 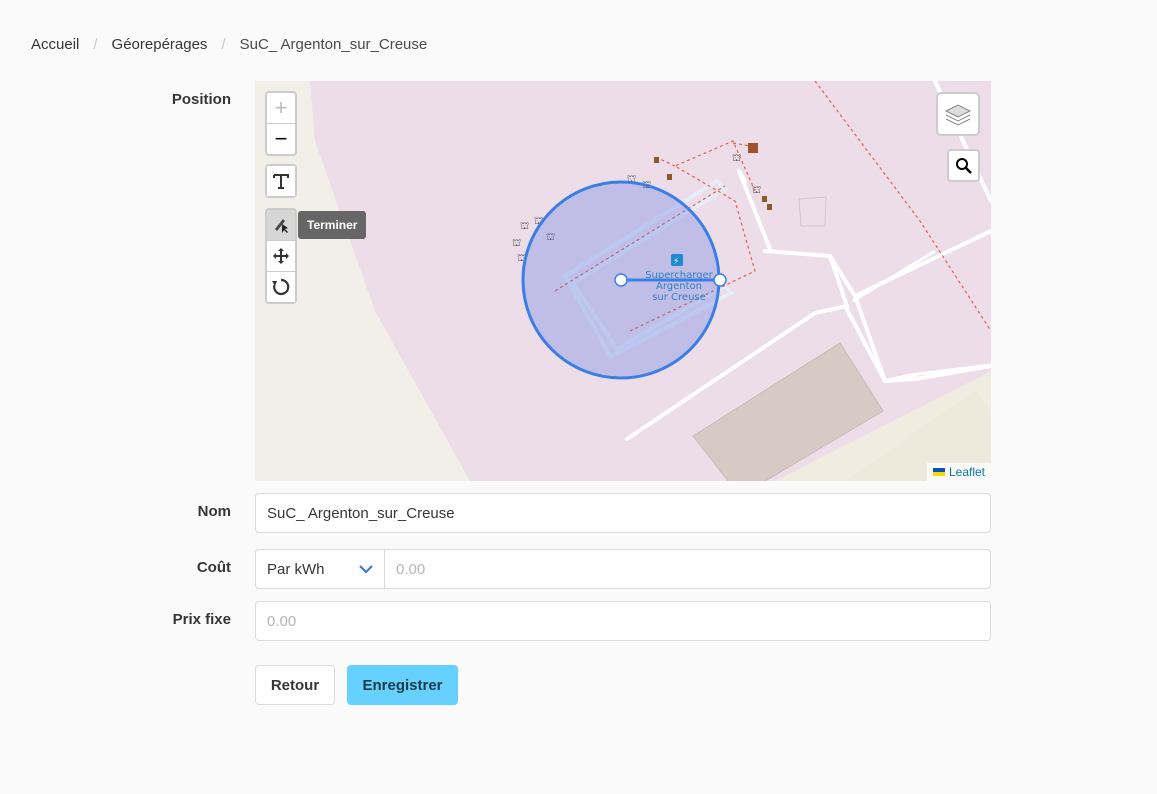 What do you see at coordinates (366, 569) in the screenshot?
I see `chevron-down-icon` at bounding box center [366, 569].